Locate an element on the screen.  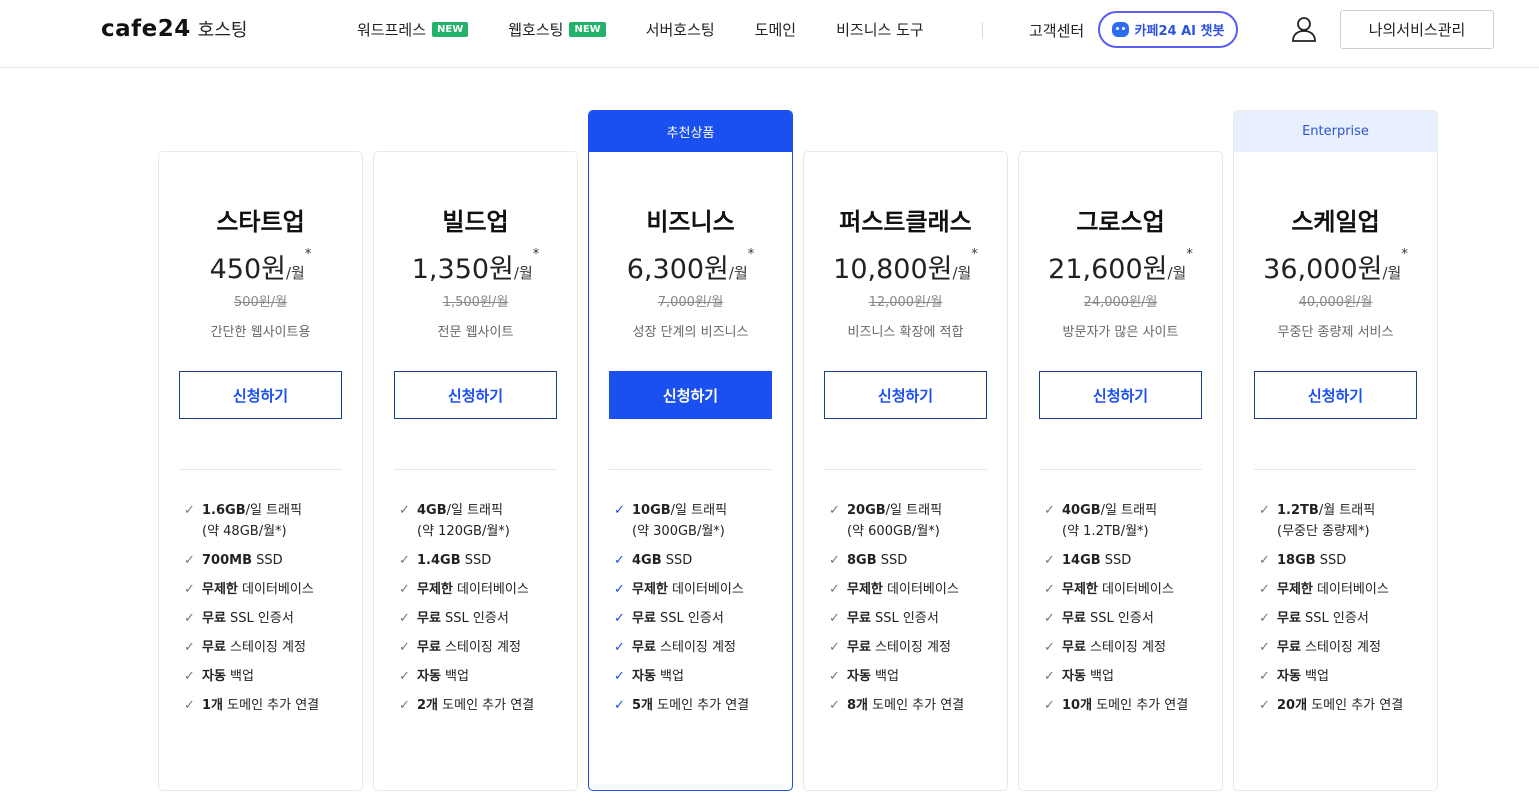
nav-item-domain: 도메인 is located at coordinates (775, 29).